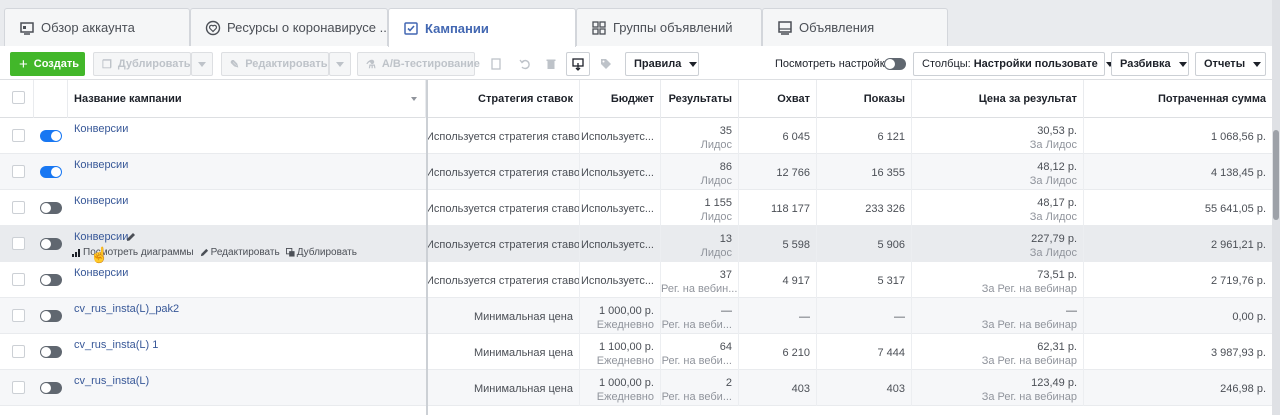 This screenshot has height=415, width=1280. What do you see at coordinates (97, 27) in the screenshot?
I see `tab-account-overview: Обзор аккаунта` at bounding box center [97, 27].